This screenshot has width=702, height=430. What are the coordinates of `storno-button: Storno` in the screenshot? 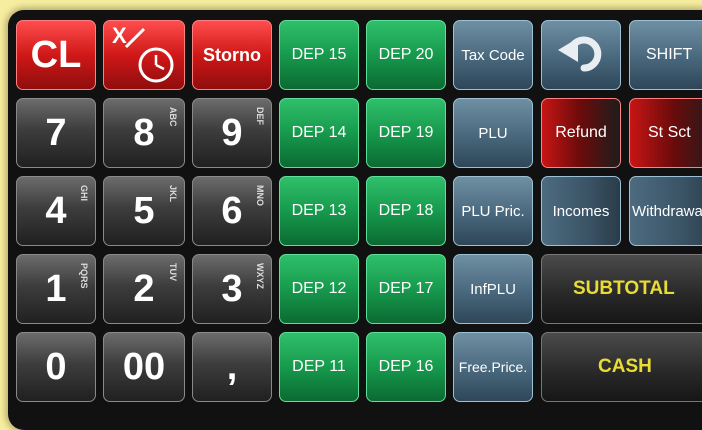 It's located at (232, 55).